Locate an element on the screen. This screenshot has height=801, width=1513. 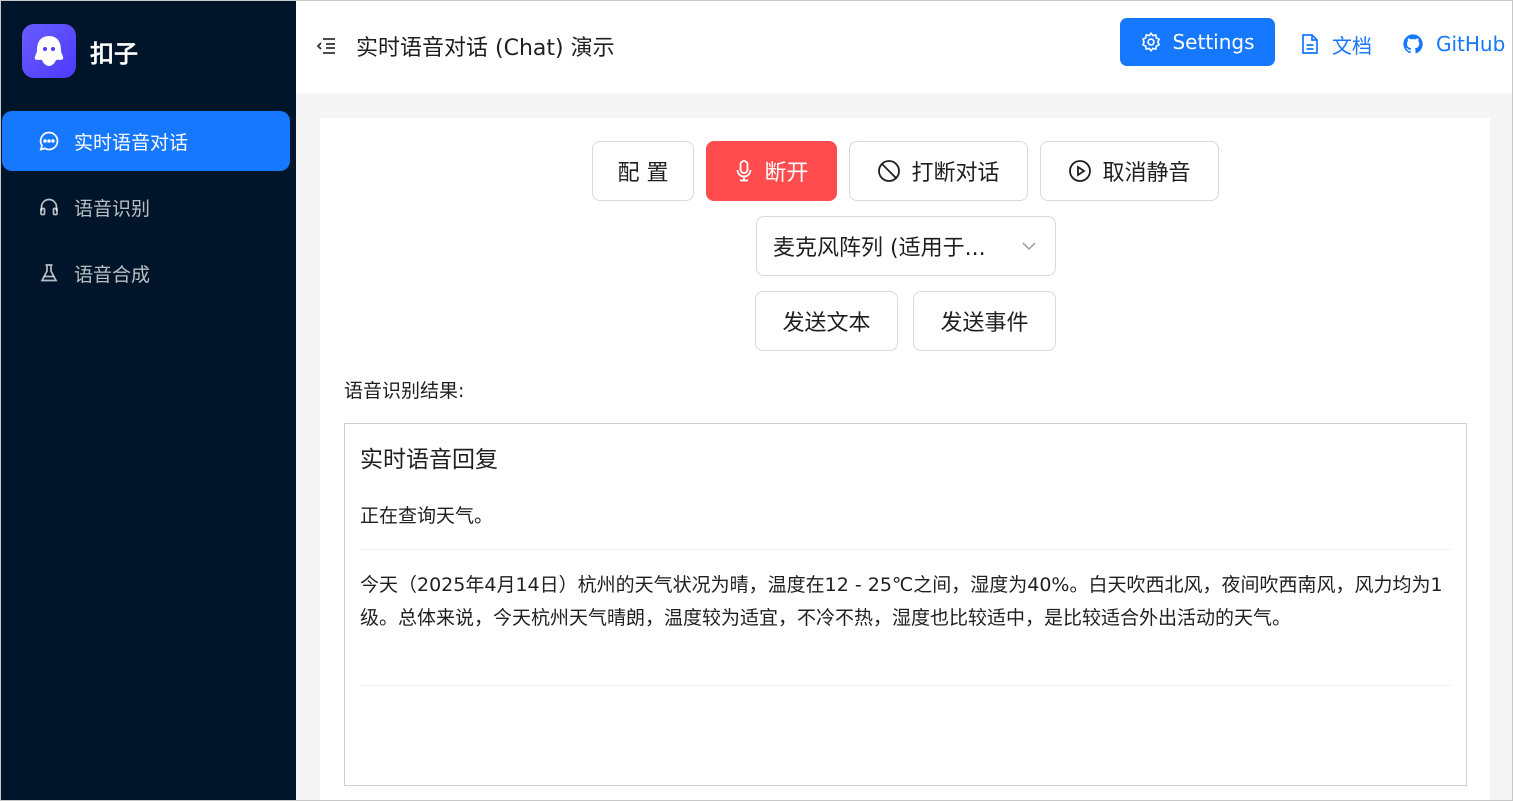
document-icon is located at coordinates (1310, 44).